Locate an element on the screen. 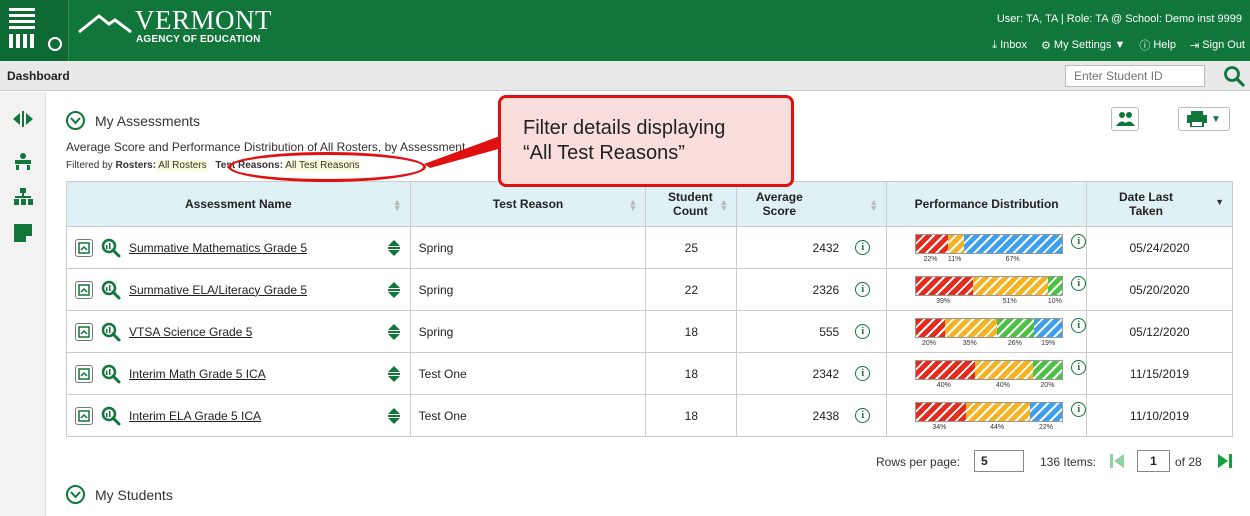 Image resolution: width=1250 pixels, height=516 pixels. assessment-link: Interim ELA Grade 5 ICA is located at coordinates (195, 416).